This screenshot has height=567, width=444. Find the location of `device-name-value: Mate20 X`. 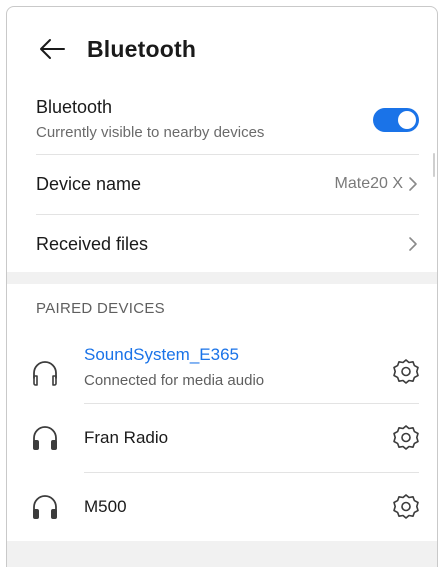

device-name-value: Mate20 X is located at coordinates (368, 183).